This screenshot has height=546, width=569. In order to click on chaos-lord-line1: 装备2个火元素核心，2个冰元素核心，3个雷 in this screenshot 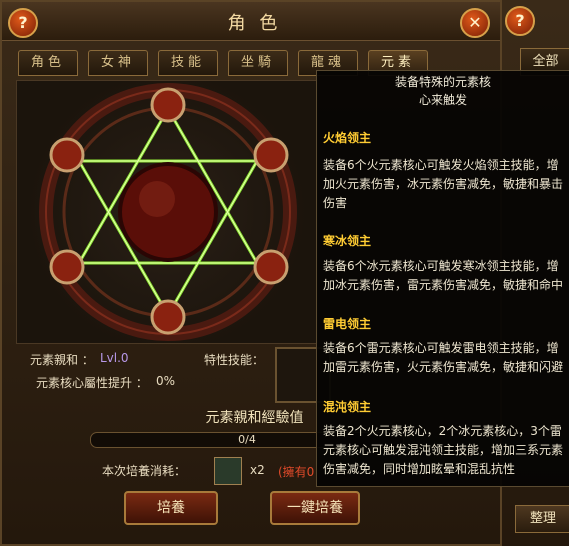, I will do `click(442, 431)`.